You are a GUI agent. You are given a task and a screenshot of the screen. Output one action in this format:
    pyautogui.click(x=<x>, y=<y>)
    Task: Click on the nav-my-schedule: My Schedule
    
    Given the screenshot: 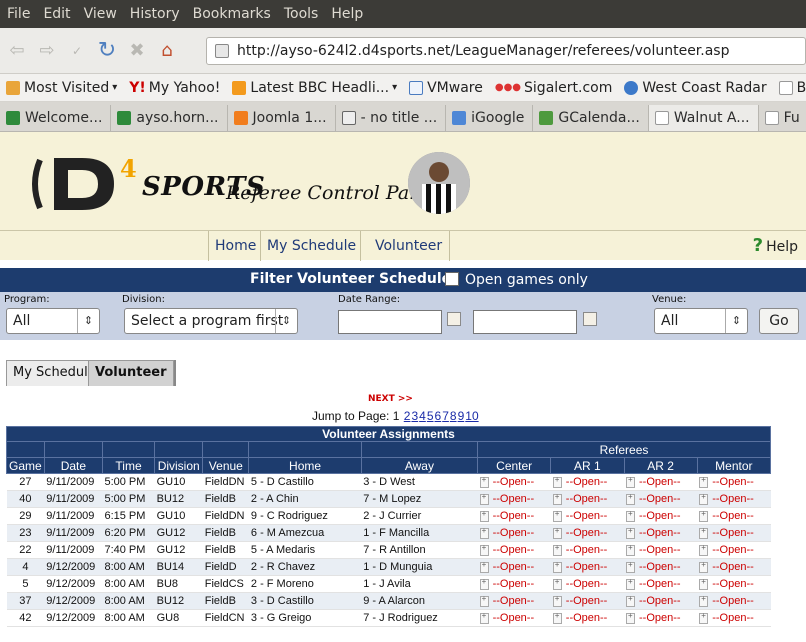 What is the action you would take?
    pyautogui.click(x=311, y=246)
    